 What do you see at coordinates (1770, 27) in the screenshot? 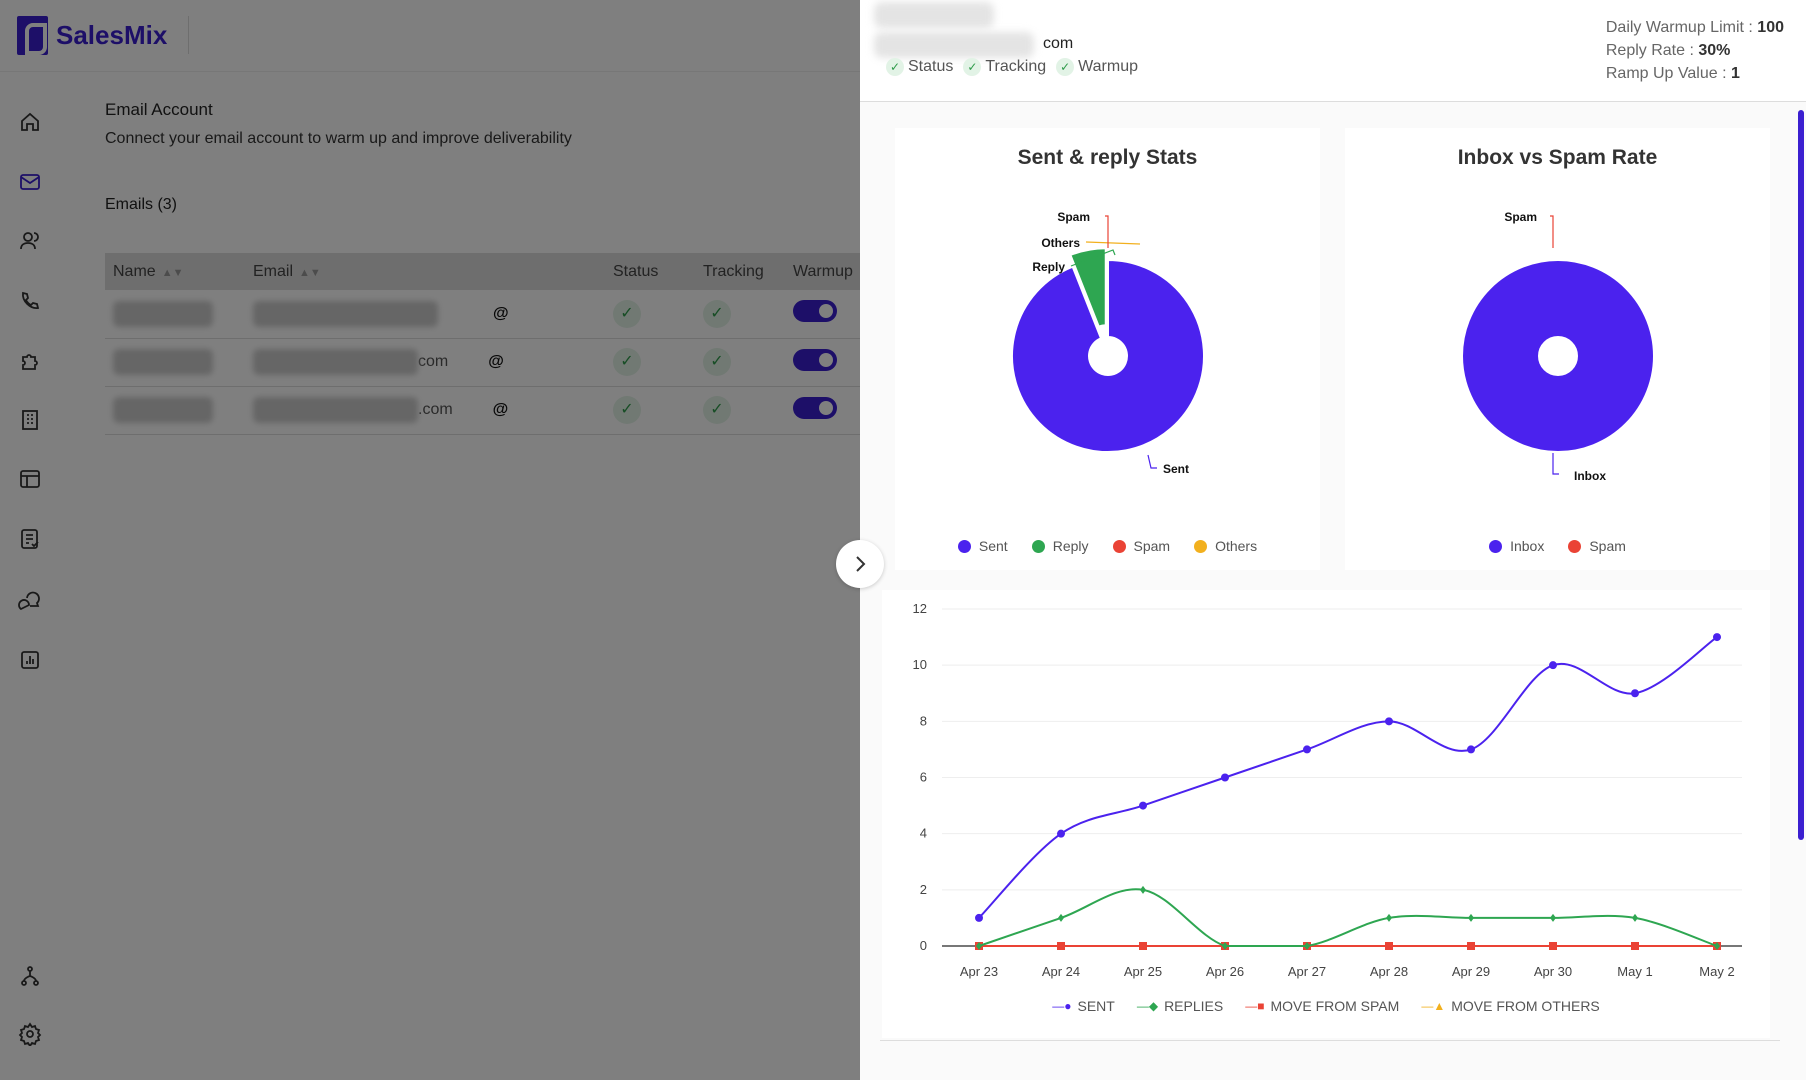
I see `setting-value: 100` at bounding box center [1770, 27].